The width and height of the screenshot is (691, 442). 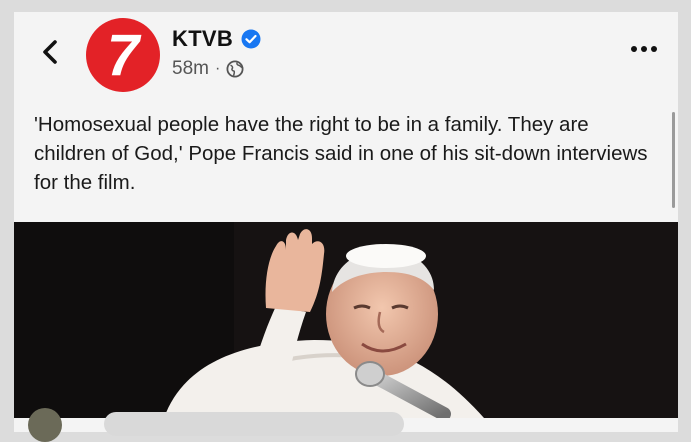 I want to click on commenter-avatar, so click(x=45, y=425).